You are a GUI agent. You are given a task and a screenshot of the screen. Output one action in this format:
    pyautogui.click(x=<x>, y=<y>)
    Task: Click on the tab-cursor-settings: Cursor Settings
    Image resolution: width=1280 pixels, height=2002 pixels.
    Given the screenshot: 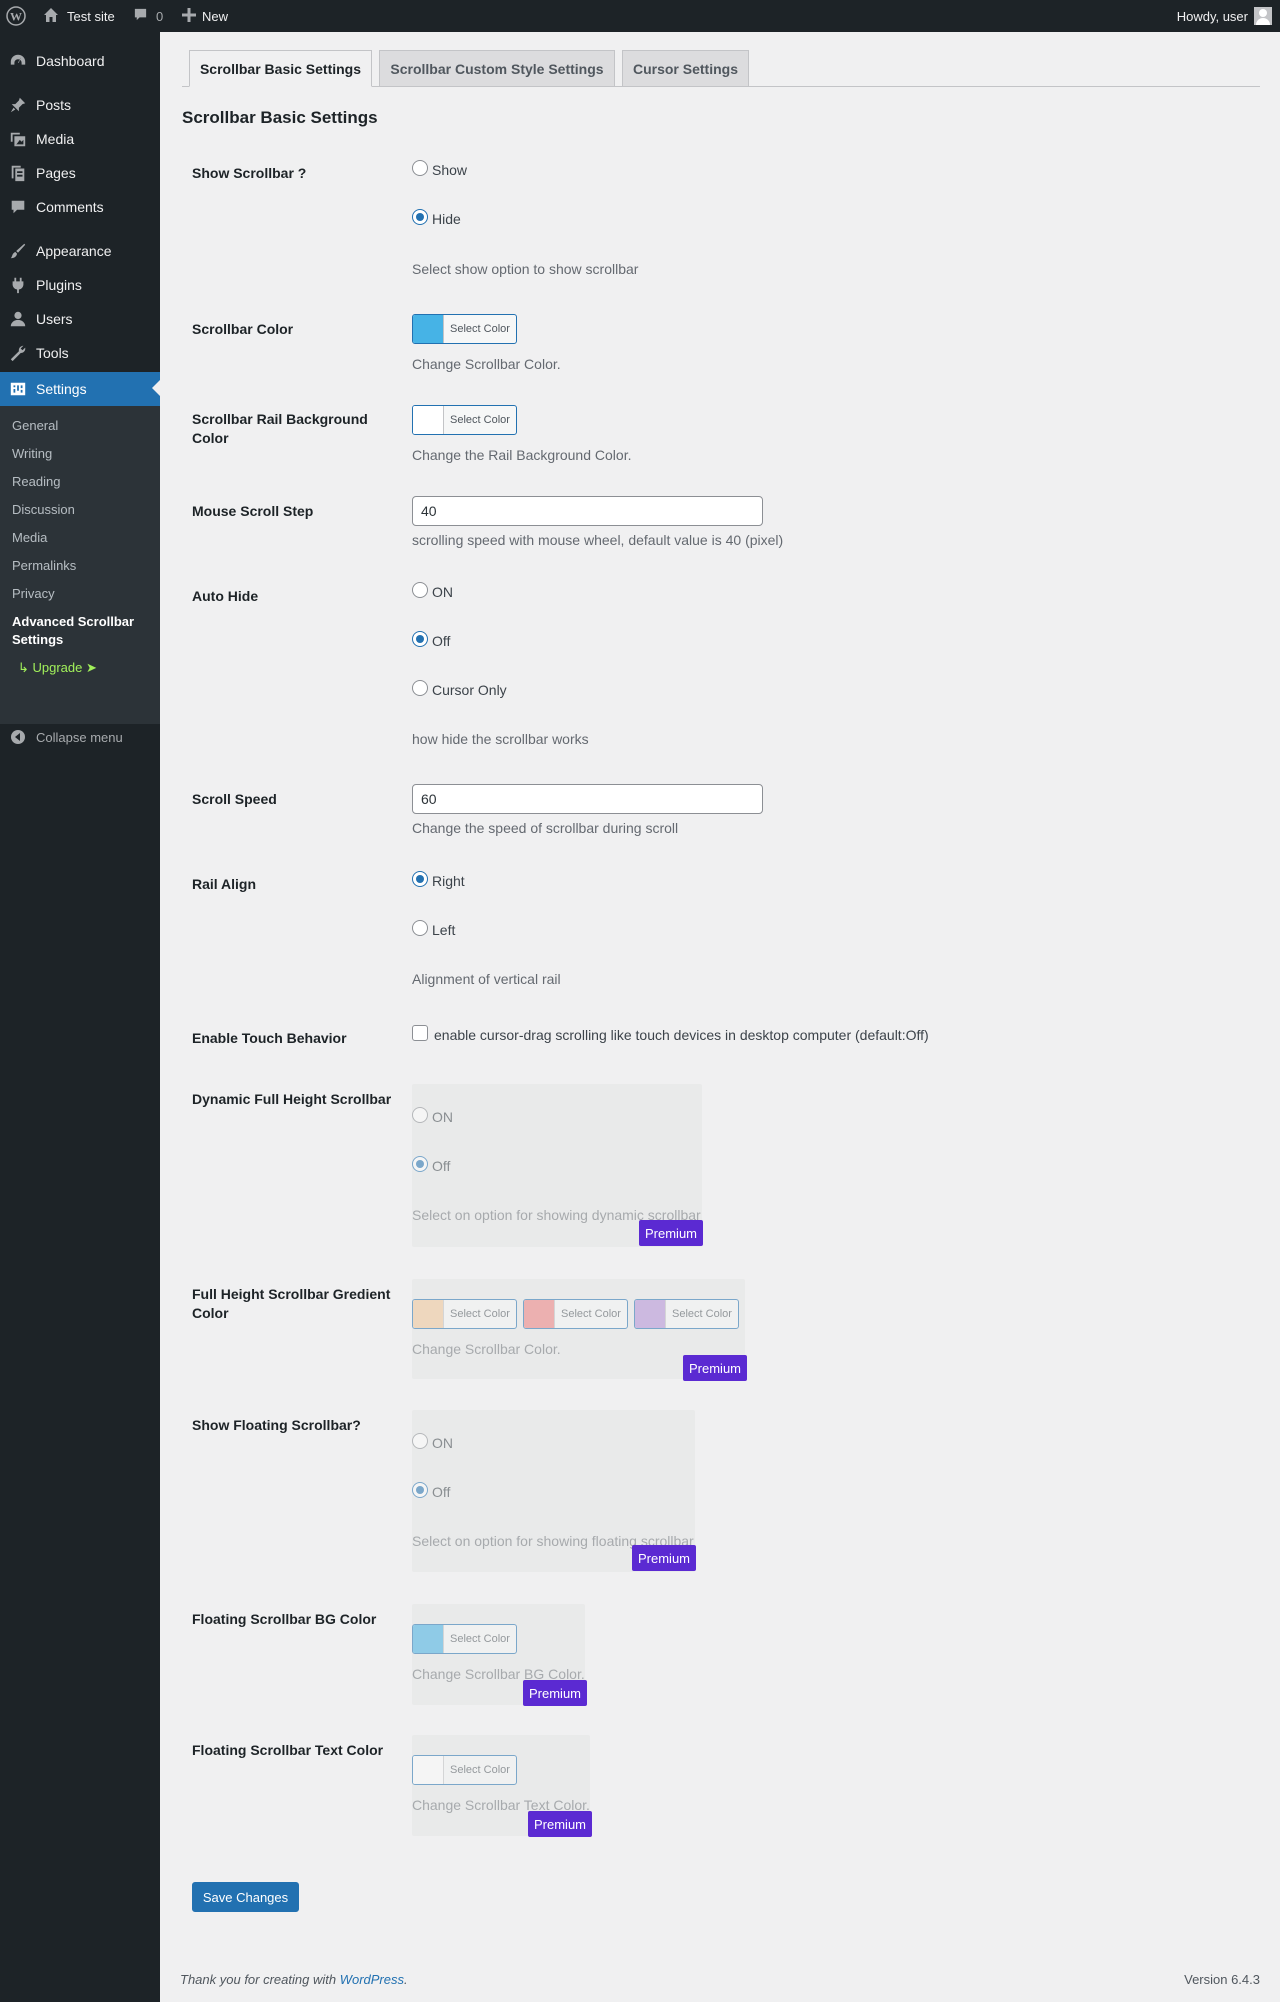 What is the action you would take?
    pyautogui.click(x=685, y=68)
    